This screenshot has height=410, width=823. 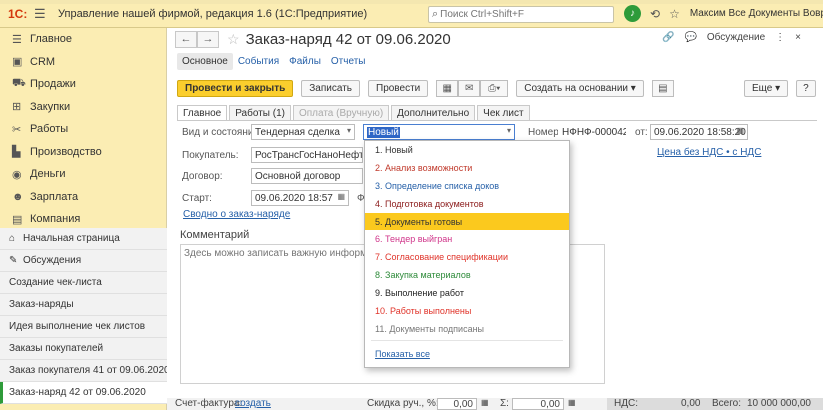 I want to click on user-name: Максим Все Документы Вовремя, so click(x=756, y=13).